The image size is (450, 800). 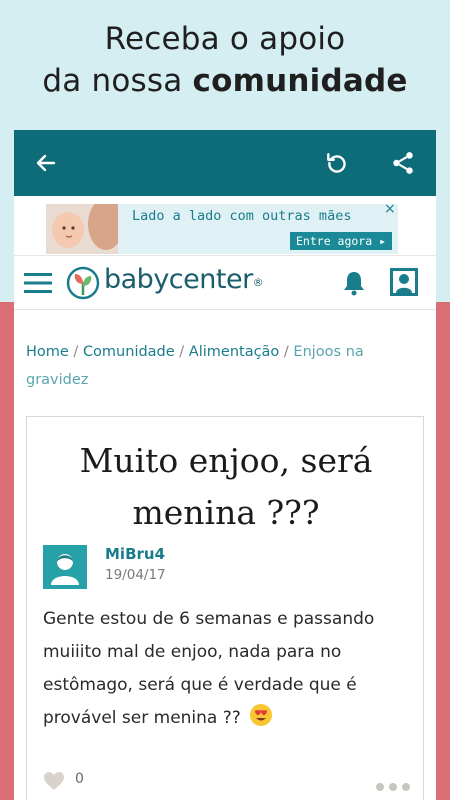 What do you see at coordinates (300, 81) in the screenshot?
I see `promo-headline-bold: comunidade` at bounding box center [300, 81].